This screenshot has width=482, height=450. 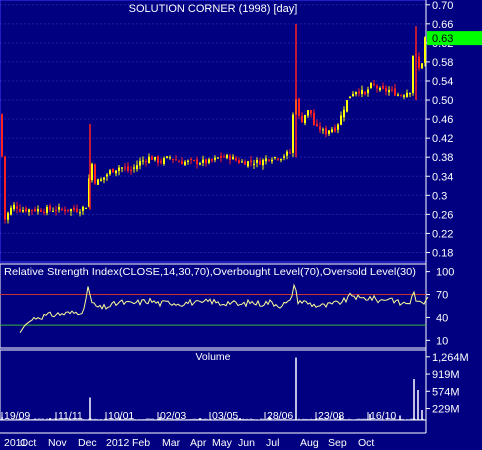 What do you see at coordinates (309, 443) in the screenshot?
I see `month-label: Aug` at bounding box center [309, 443].